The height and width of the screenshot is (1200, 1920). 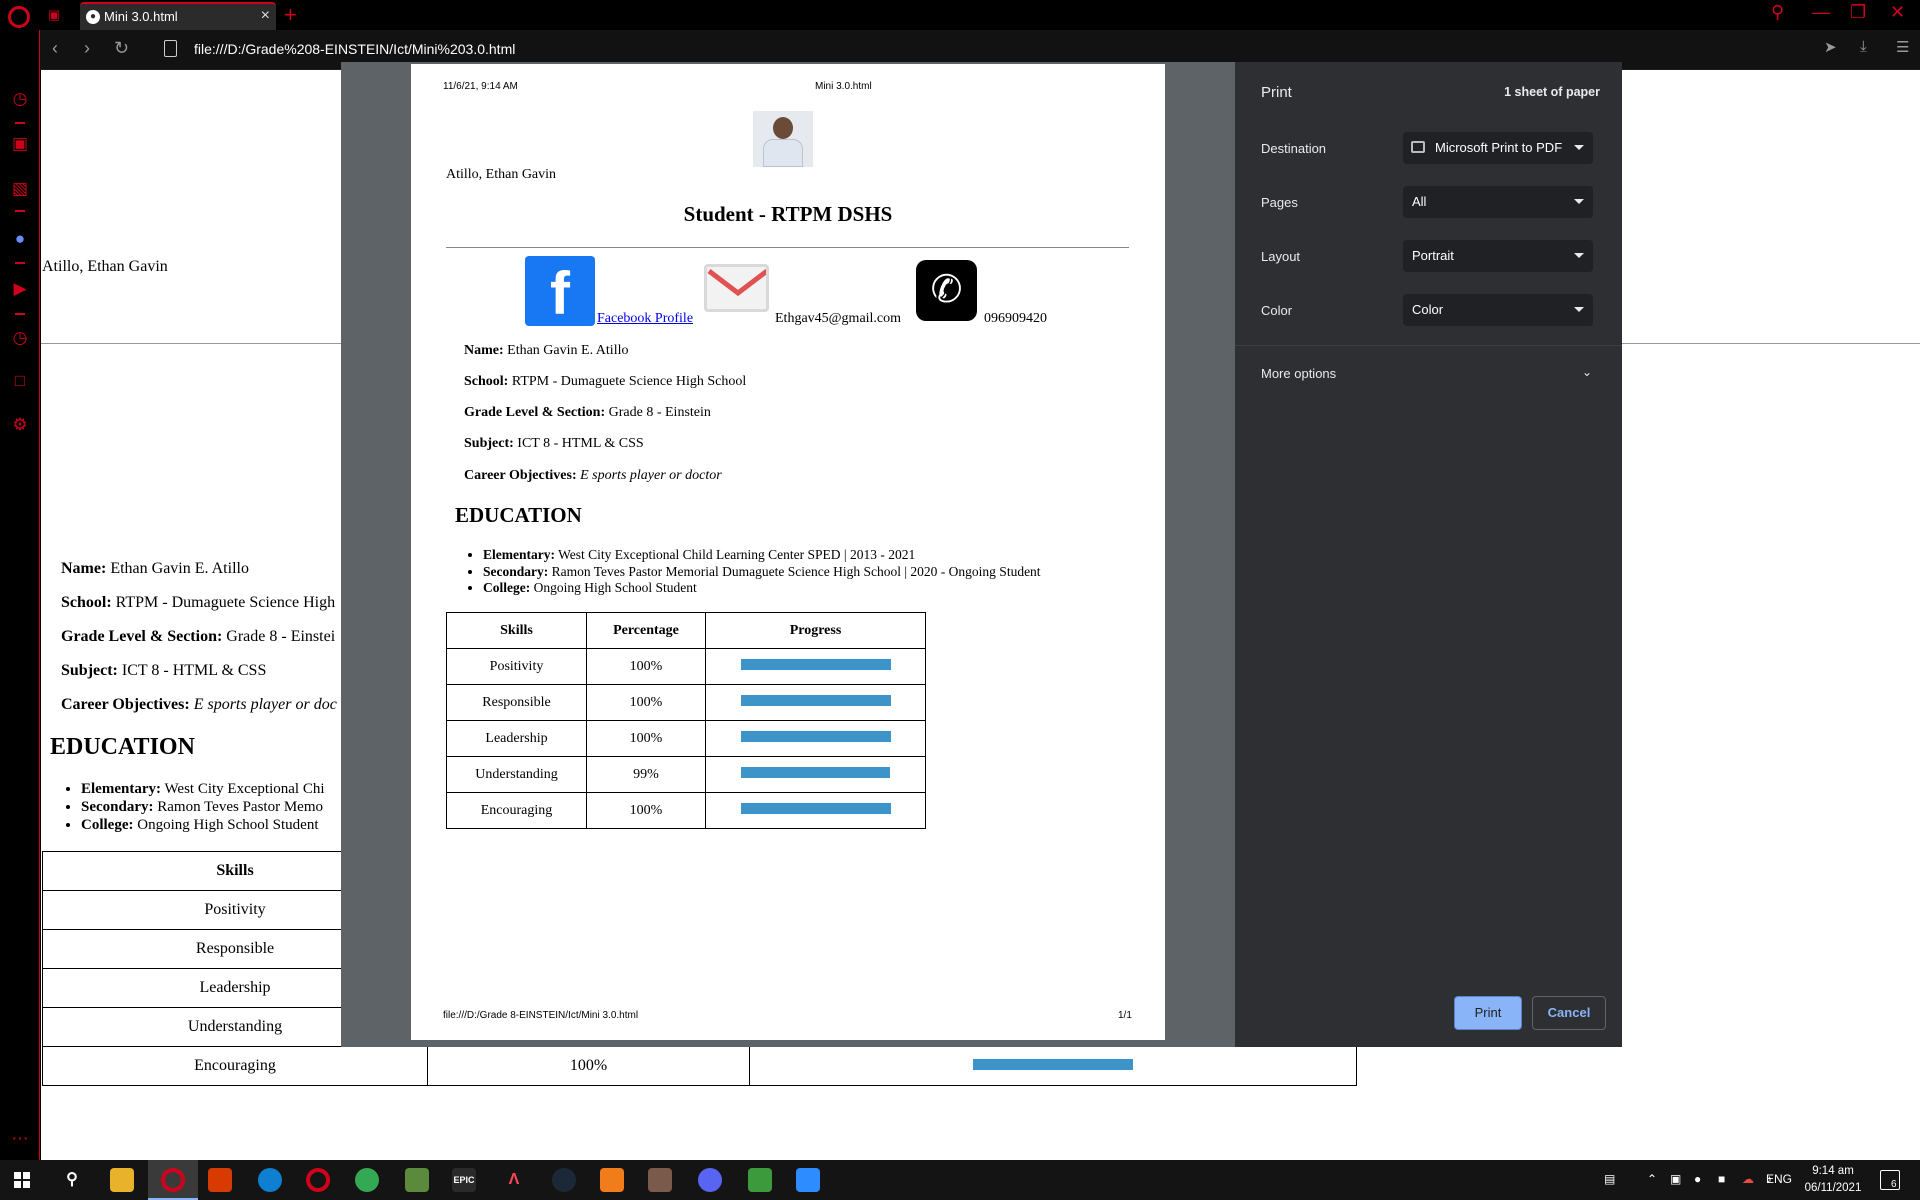 I want to click on history-icon: ◷, so click(x=20, y=338).